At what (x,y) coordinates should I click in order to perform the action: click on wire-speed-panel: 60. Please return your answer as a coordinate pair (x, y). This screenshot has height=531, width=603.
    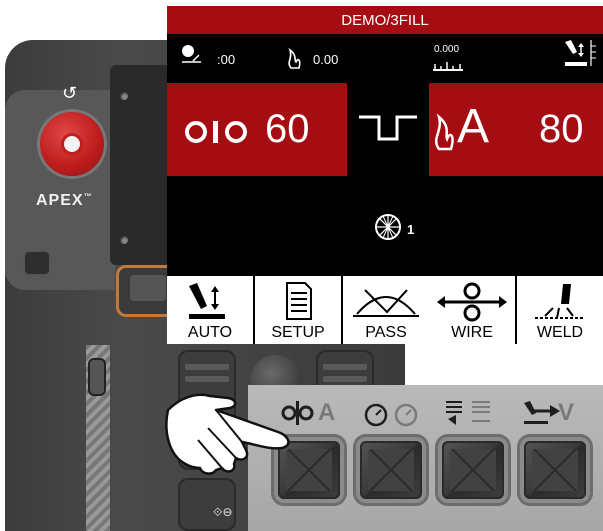
    Looking at the image, I should click on (257, 129).